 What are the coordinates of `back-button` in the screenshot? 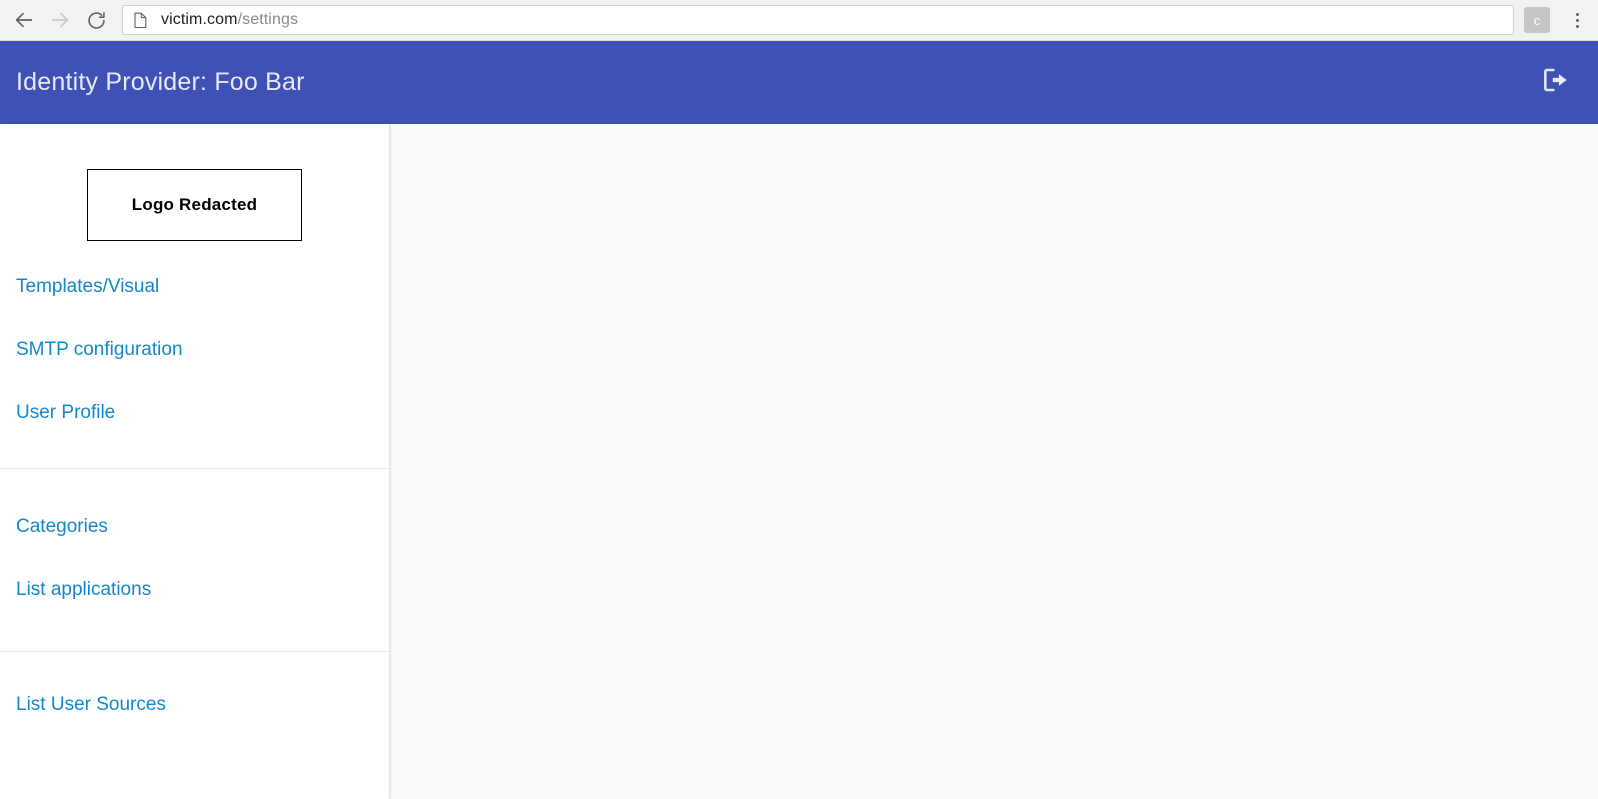 It's located at (24, 20).